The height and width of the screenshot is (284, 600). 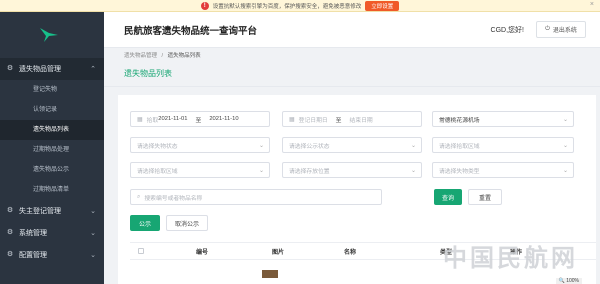 What do you see at coordinates (564, 31) in the screenshot?
I see `logout-label: 退出系统` at bounding box center [564, 31].